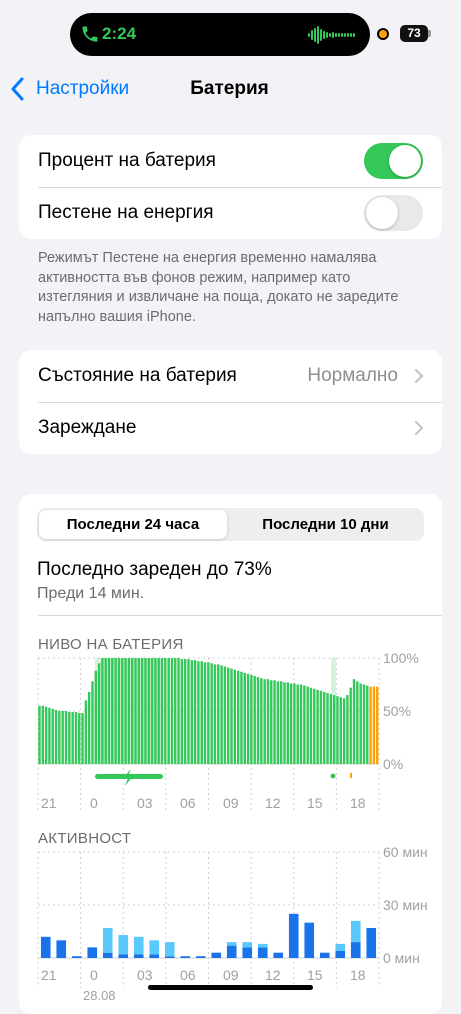 The height and width of the screenshot is (1014, 461). Describe the element at coordinates (230, 987) in the screenshot. I see `home-indicator` at that location.